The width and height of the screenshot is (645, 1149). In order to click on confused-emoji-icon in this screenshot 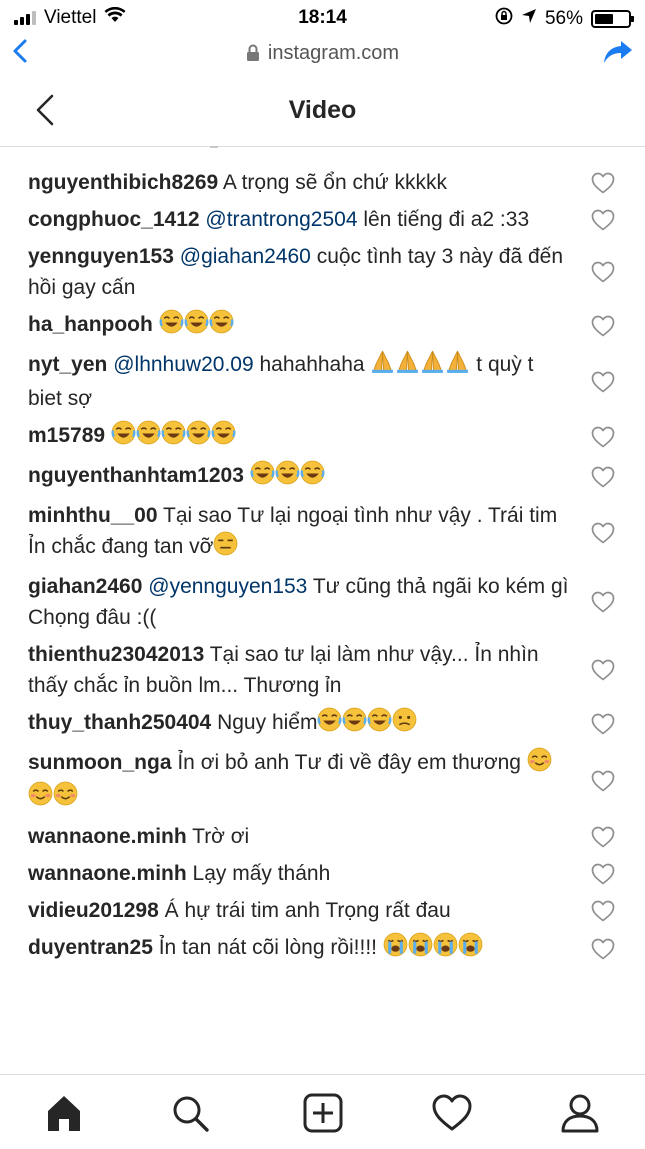, I will do `click(404, 724)`.